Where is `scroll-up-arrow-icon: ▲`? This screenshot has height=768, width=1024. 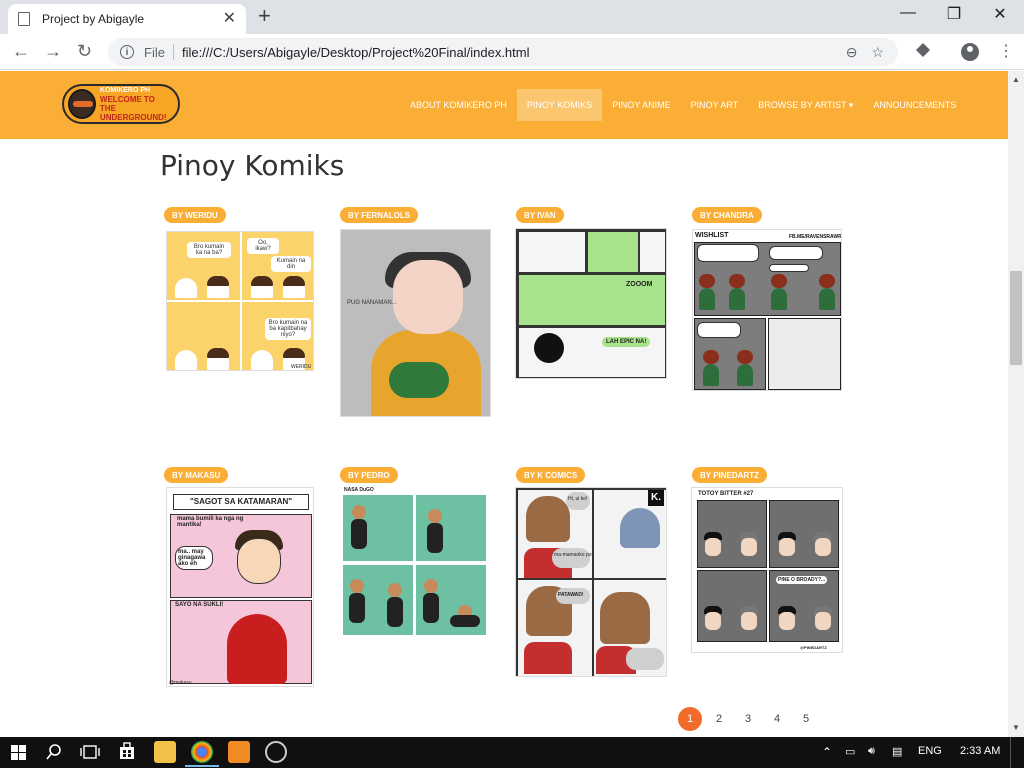
scroll-up-arrow-icon: ▲ is located at coordinates (1016, 79).